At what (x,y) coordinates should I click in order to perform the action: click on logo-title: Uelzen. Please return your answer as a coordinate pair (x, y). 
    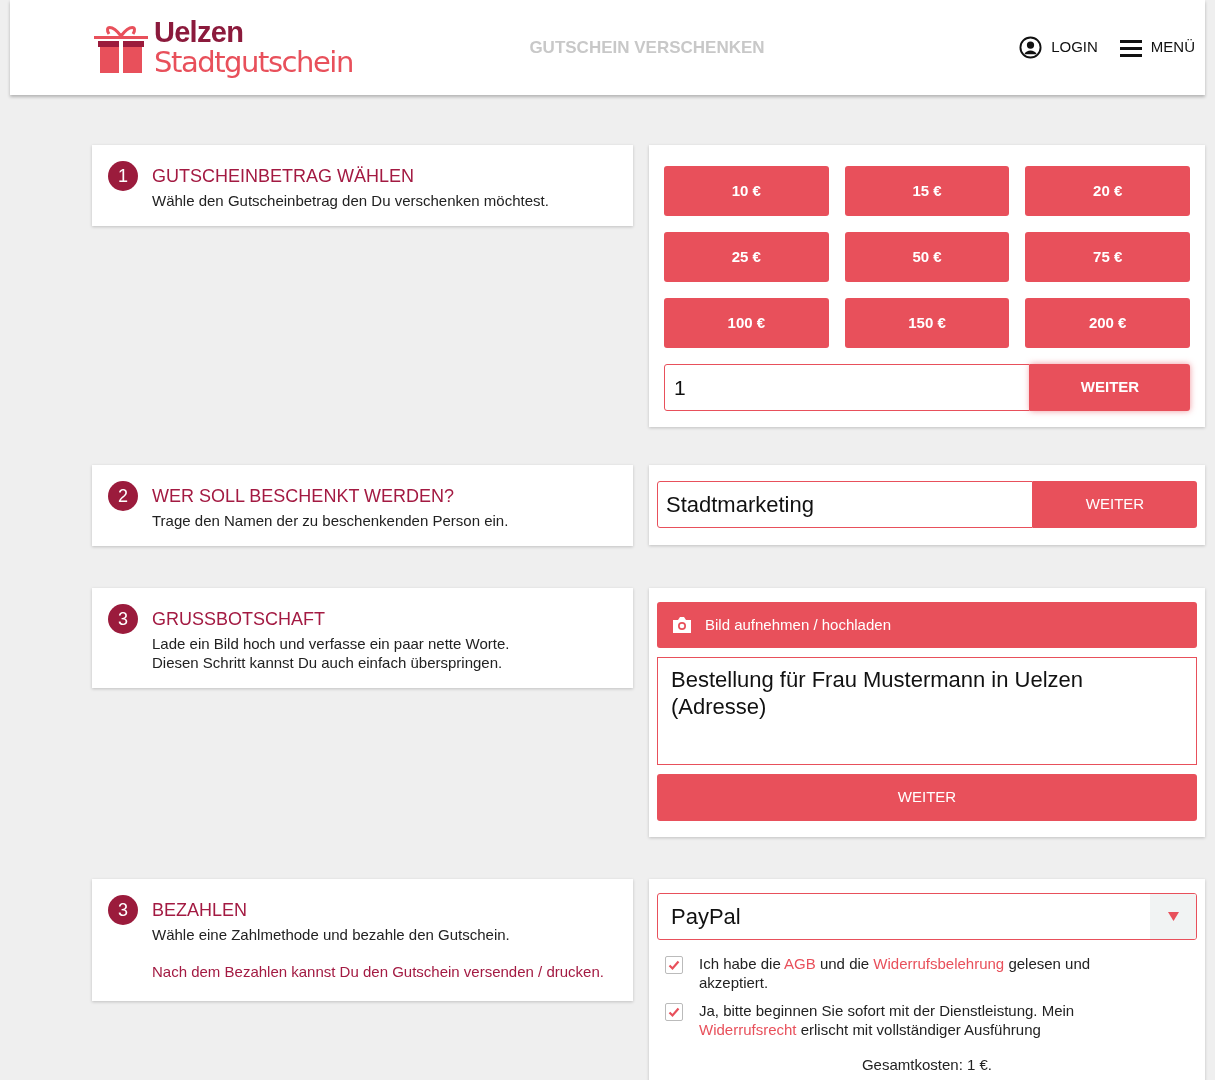
    Looking at the image, I should click on (199, 32).